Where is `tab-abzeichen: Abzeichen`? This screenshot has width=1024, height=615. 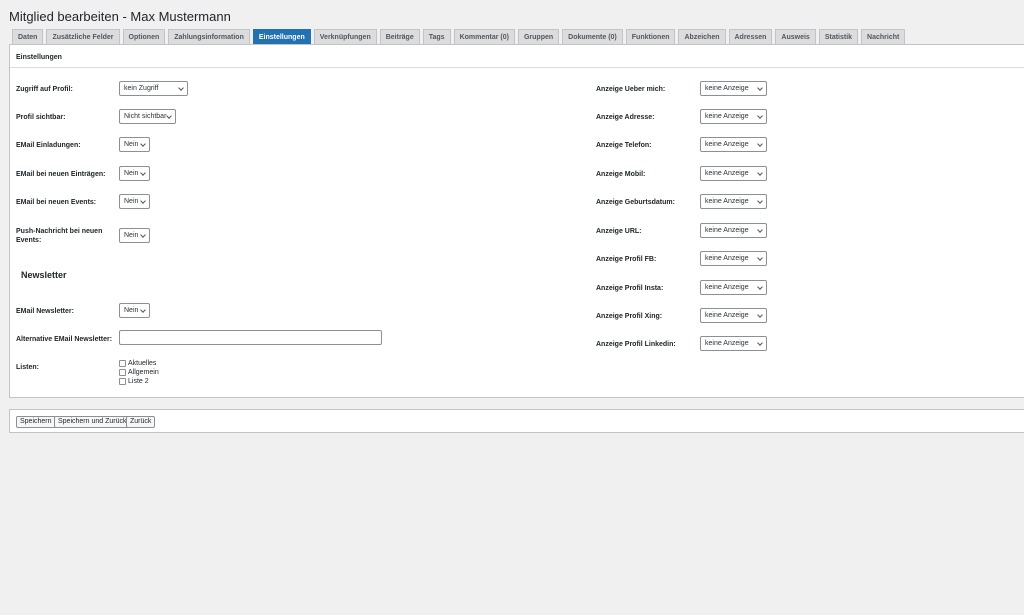
tab-abzeichen: Abzeichen is located at coordinates (702, 36).